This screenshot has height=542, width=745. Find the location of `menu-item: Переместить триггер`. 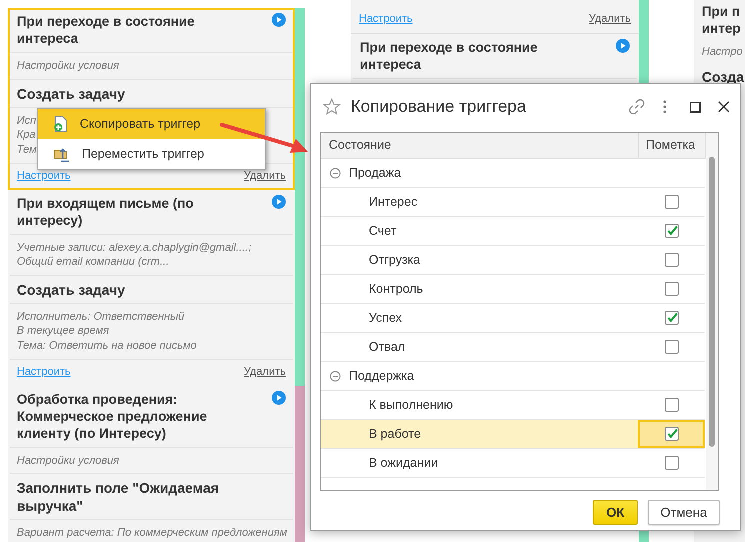

menu-item: Переместить триггер is located at coordinates (151, 154).